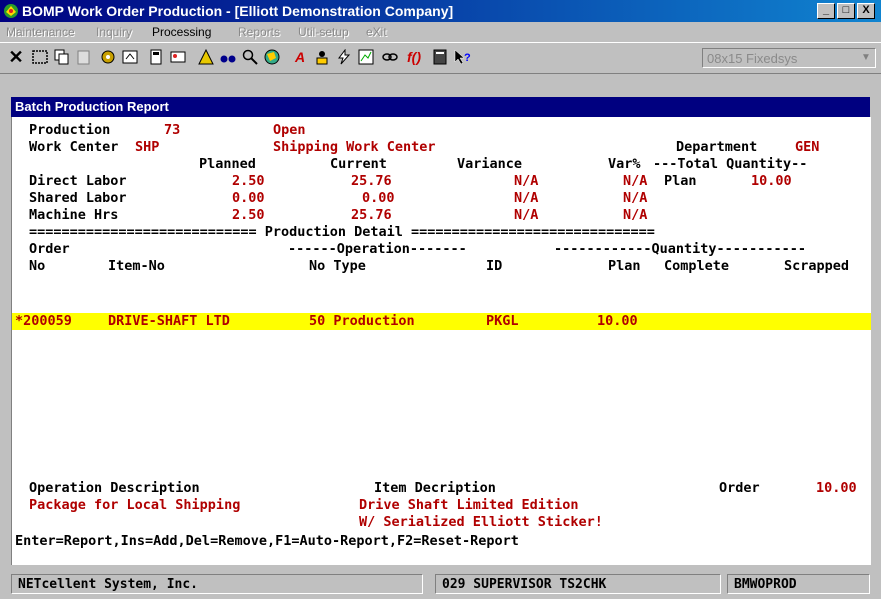 Image resolution: width=881 pixels, height=599 pixels. What do you see at coordinates (248, 215) in the screenshot?
I see `machine-hrs-planned: 2.50` at bounding box center [248, 215].